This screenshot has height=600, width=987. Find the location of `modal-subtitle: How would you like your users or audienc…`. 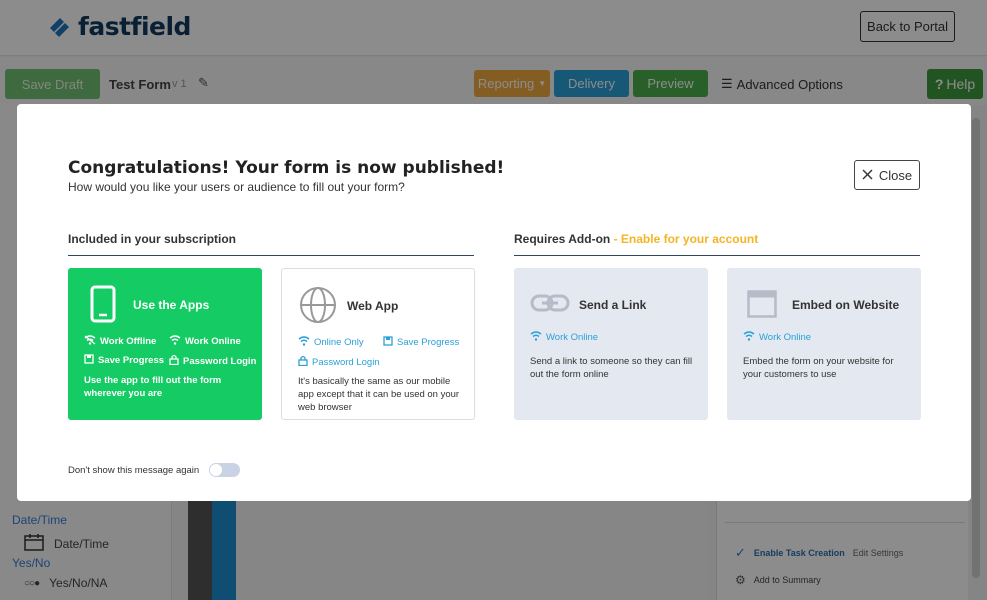

modal-subtitle: How would you like your users or audienc… is located at coordinates (236, 187).